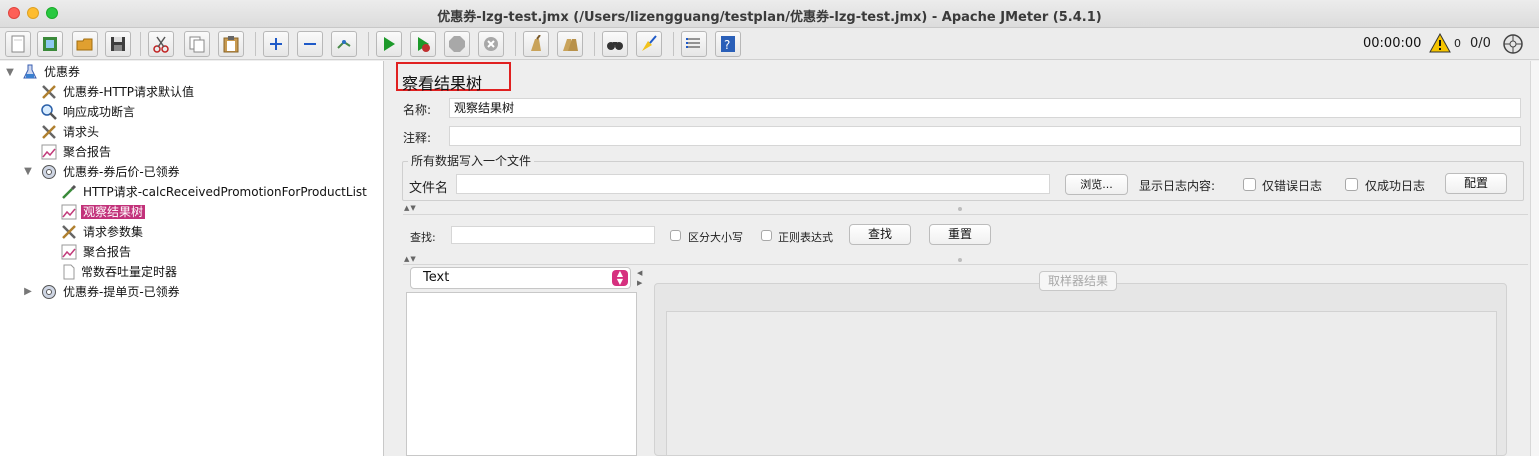 The width and height of the screenshot is (1539, 456). I want to click on log-content-label: 显示日志内容:, so click(1177, 186).